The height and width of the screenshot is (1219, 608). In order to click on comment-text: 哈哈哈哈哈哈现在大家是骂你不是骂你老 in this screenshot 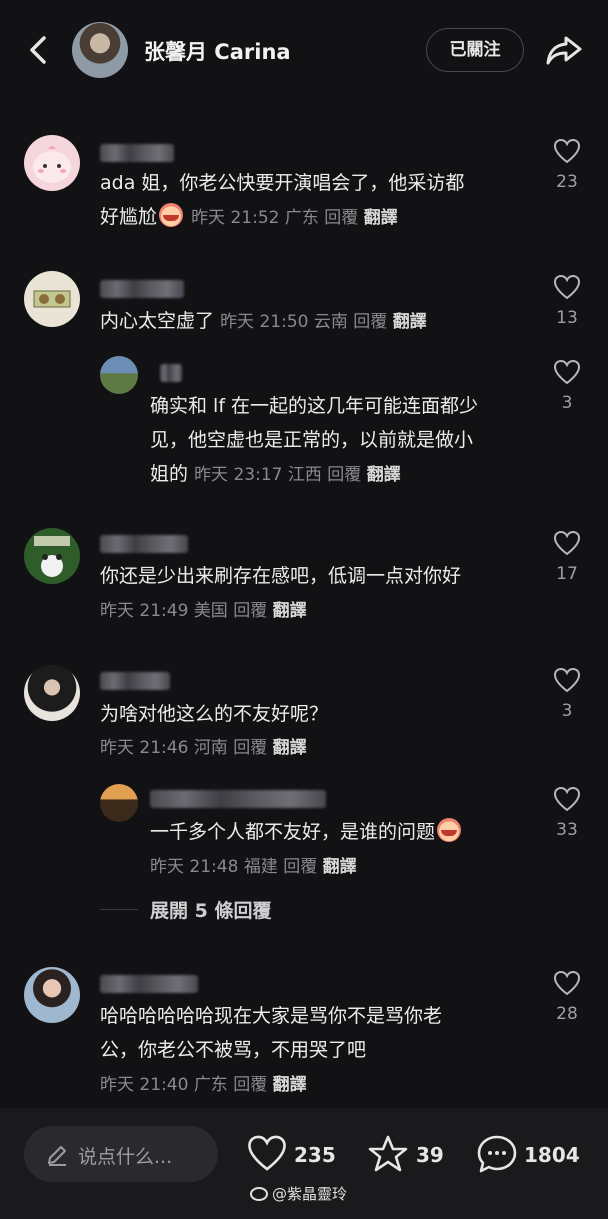, I will do `click(271, 1016)`.